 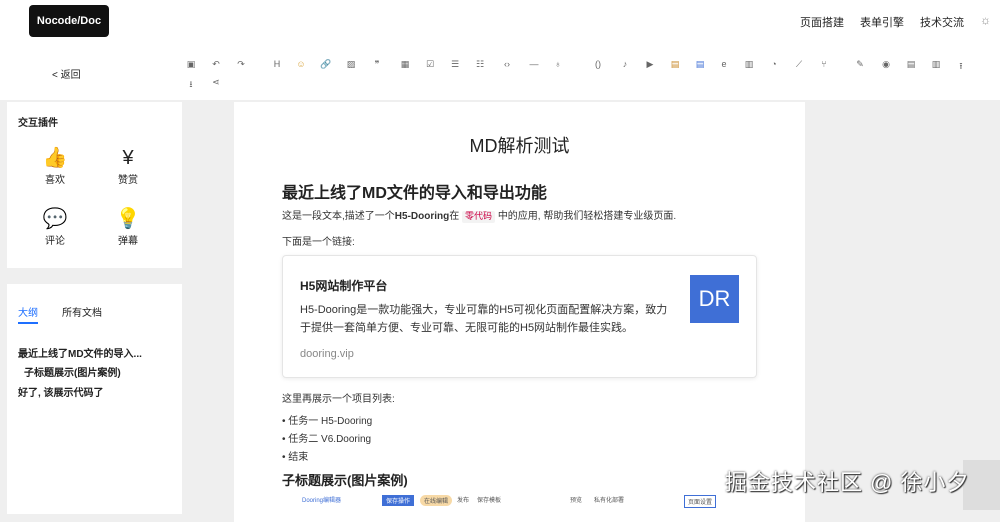 I want to click on text: 中的应用, 帮助我们轻松搭建专业级页面., so click(x=587, y=216).